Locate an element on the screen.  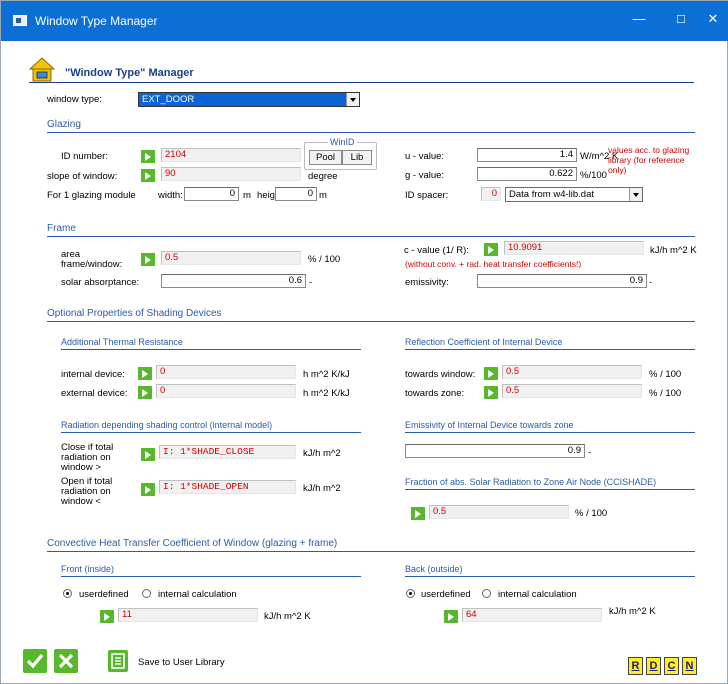
c-value-button is located at coordinates (491, 249).